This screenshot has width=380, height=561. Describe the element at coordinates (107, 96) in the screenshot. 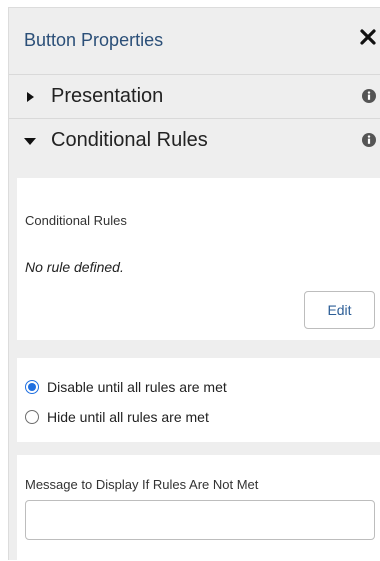

I see `section-presentation-label: Presentation` at that location.